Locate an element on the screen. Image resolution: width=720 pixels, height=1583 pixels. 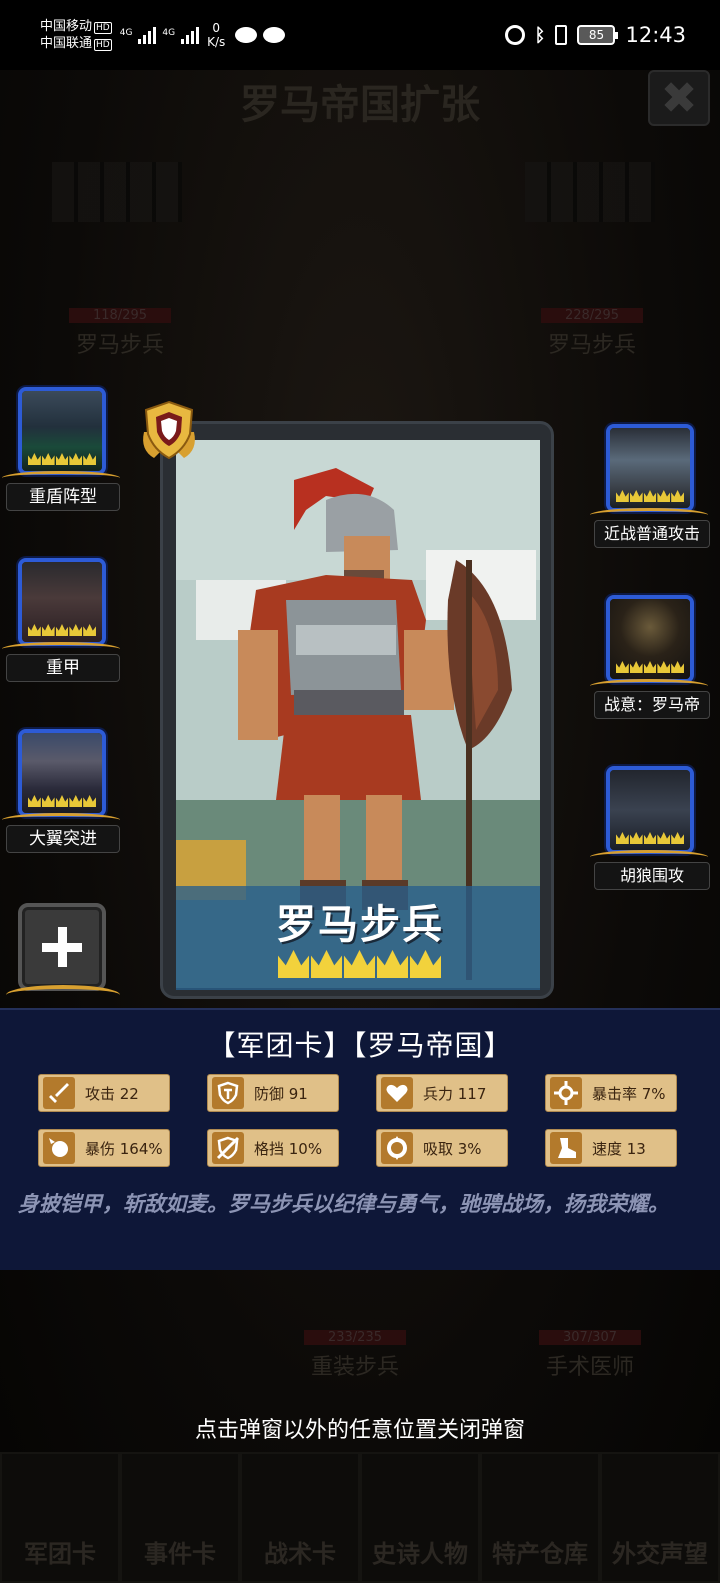
skill-slot-jackal-siege: 胡狼围攻 is located at coordinates (649, 831).